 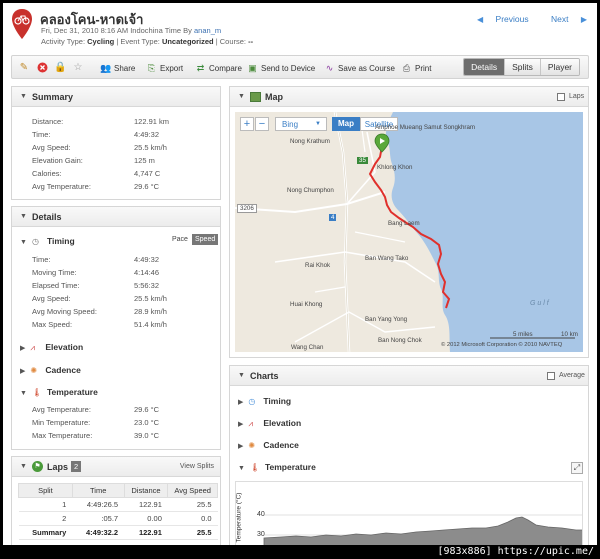 What do you see at coordinates (78, 68) in the screenshot?
I see `favorite-star-icon: ☆` at bounding box center [78, 68].